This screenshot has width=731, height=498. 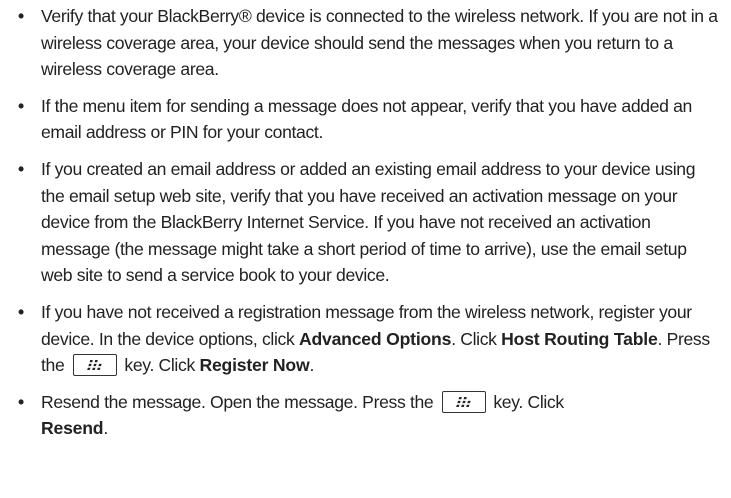 What do you see at coordinates (579, 338) in the screenshot?
I see `host-routing-table-label: Host Routing Table` at bounding box center [579, 338].